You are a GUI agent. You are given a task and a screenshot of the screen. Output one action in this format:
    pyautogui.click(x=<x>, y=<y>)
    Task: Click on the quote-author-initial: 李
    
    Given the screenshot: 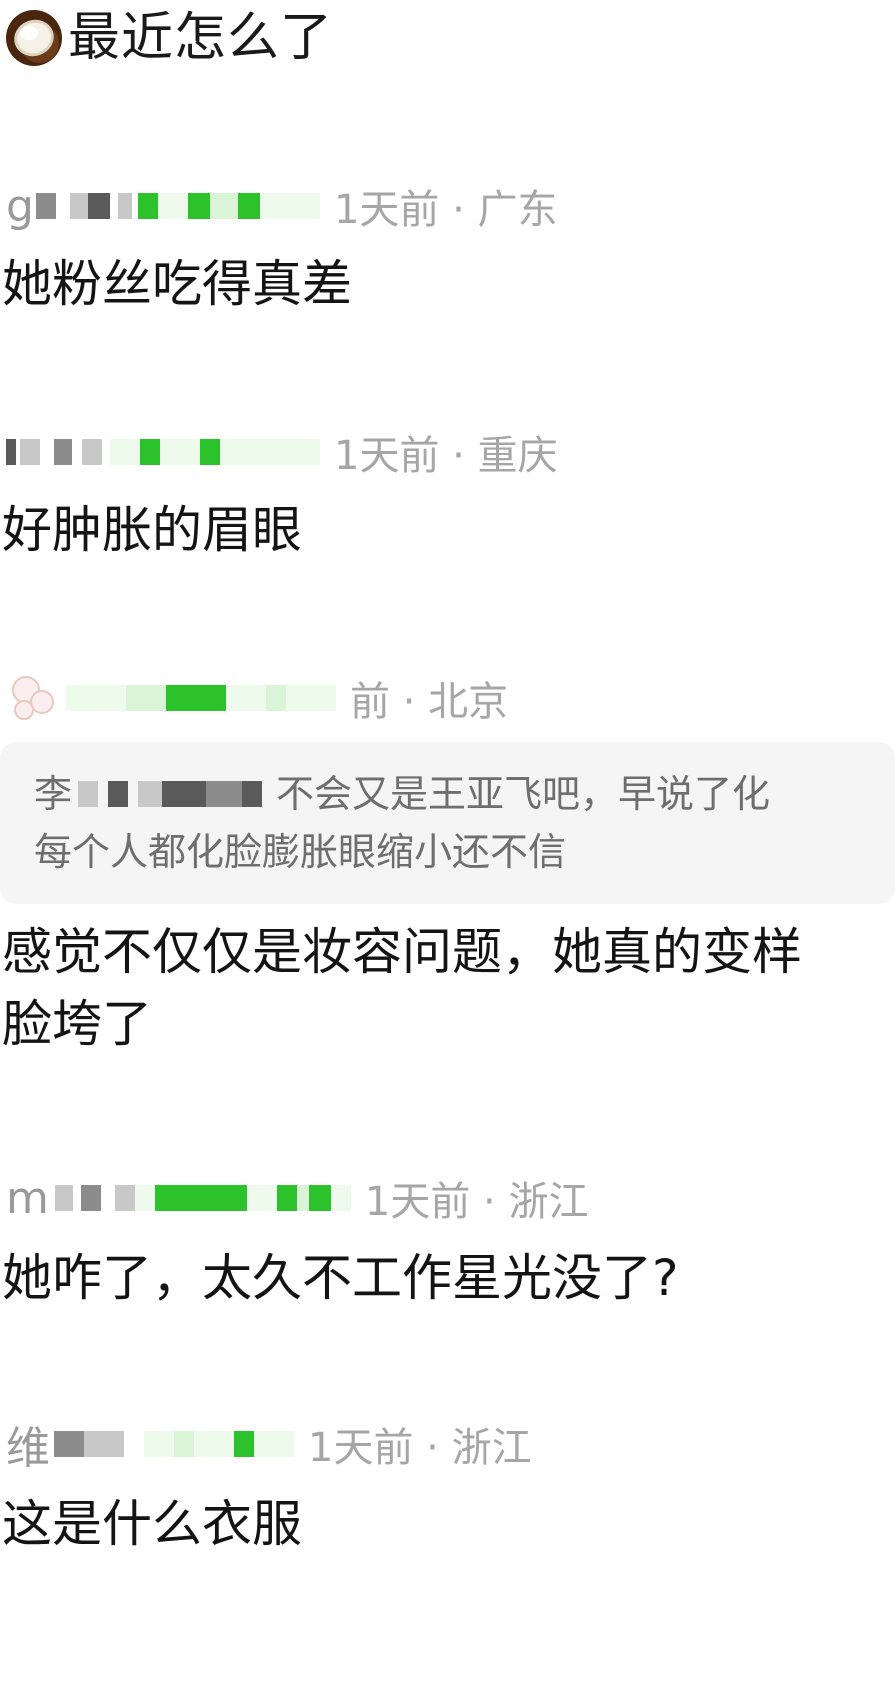 What is the action you would take?
    pyautogui.click(x=53, y=794)
    